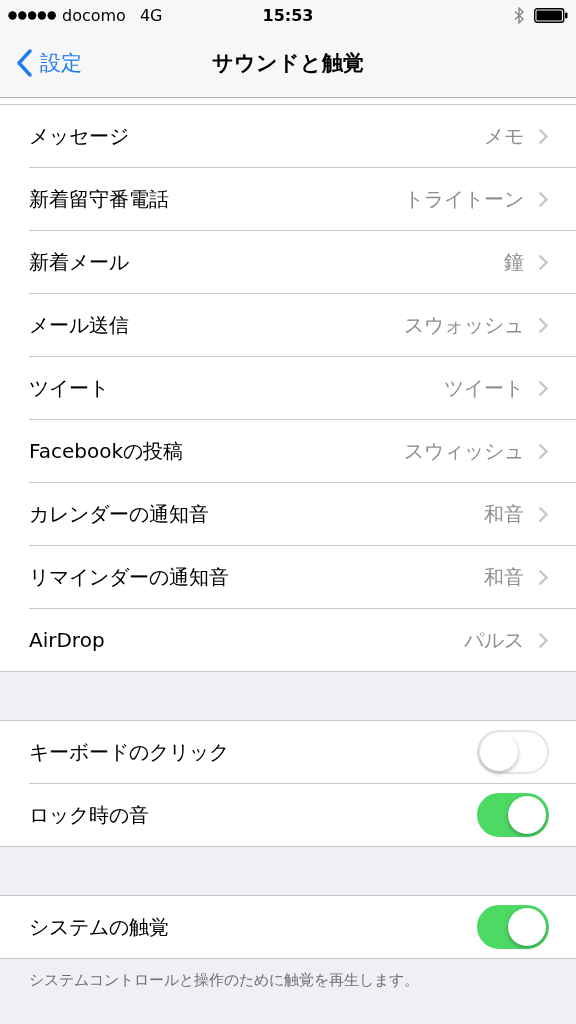 Image resolution: width=576 pixels, height=1024 pixels. Describe the element at coordinates (32, 15) in the screenshot. I see `signal-icon` at that location.